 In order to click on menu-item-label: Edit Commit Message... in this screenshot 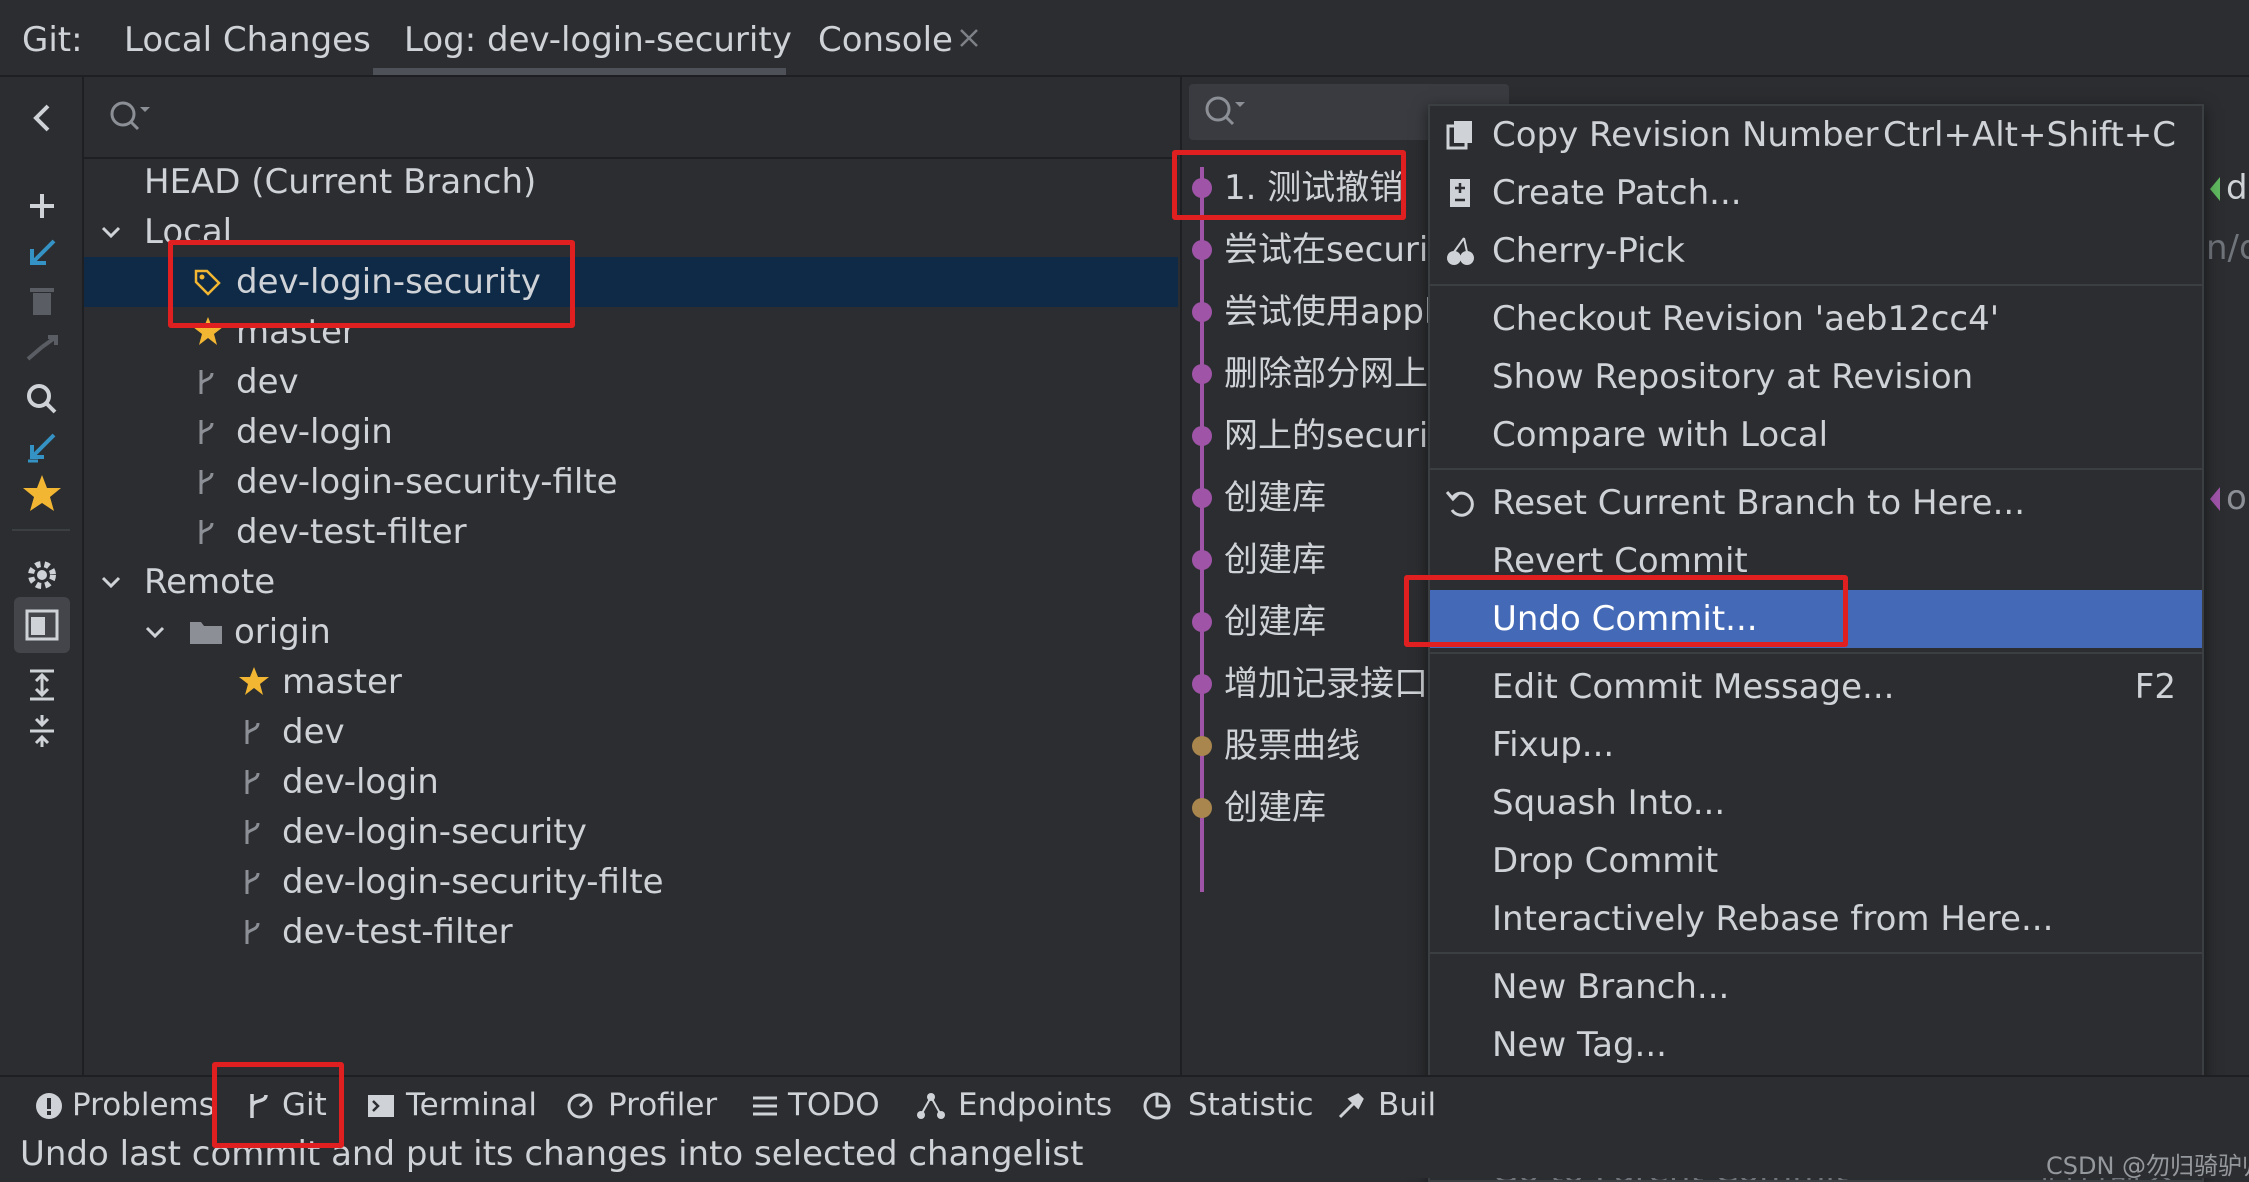, I will do `click(1693, 687)`.